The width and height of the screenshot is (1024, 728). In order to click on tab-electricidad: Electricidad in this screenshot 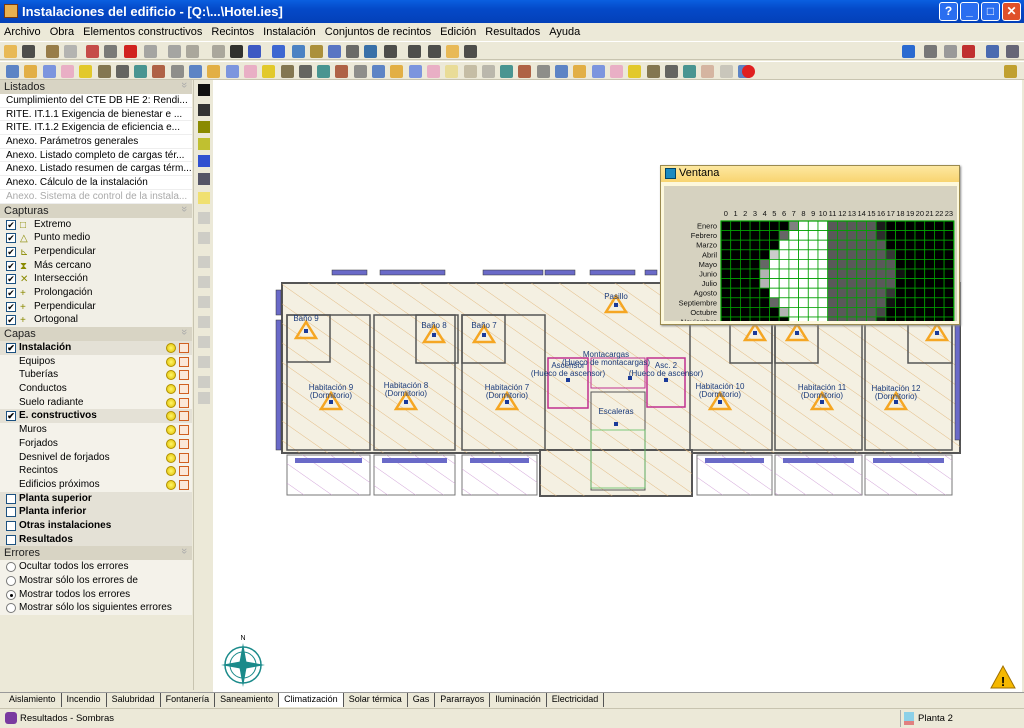, I will do `click(576, 700)`.